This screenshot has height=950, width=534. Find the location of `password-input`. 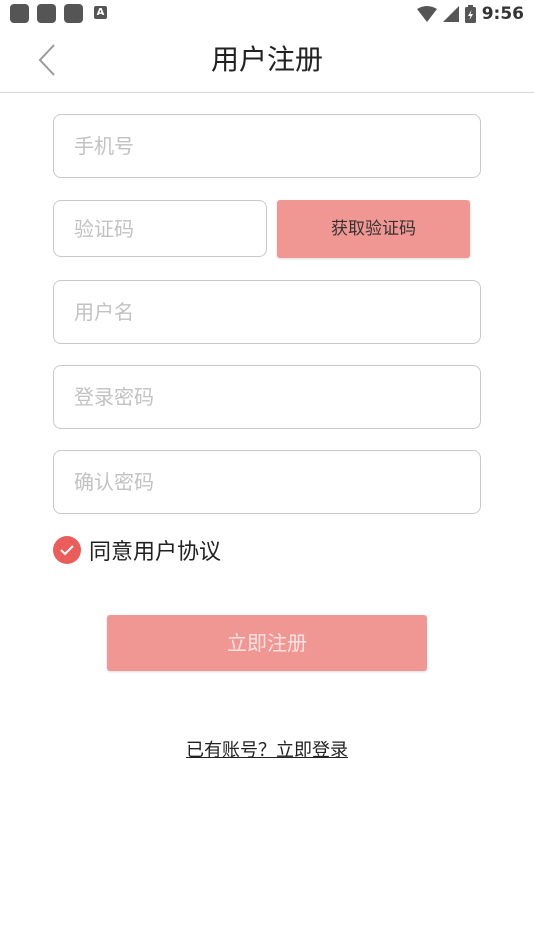

password-input is located at coordinates (267, 397).